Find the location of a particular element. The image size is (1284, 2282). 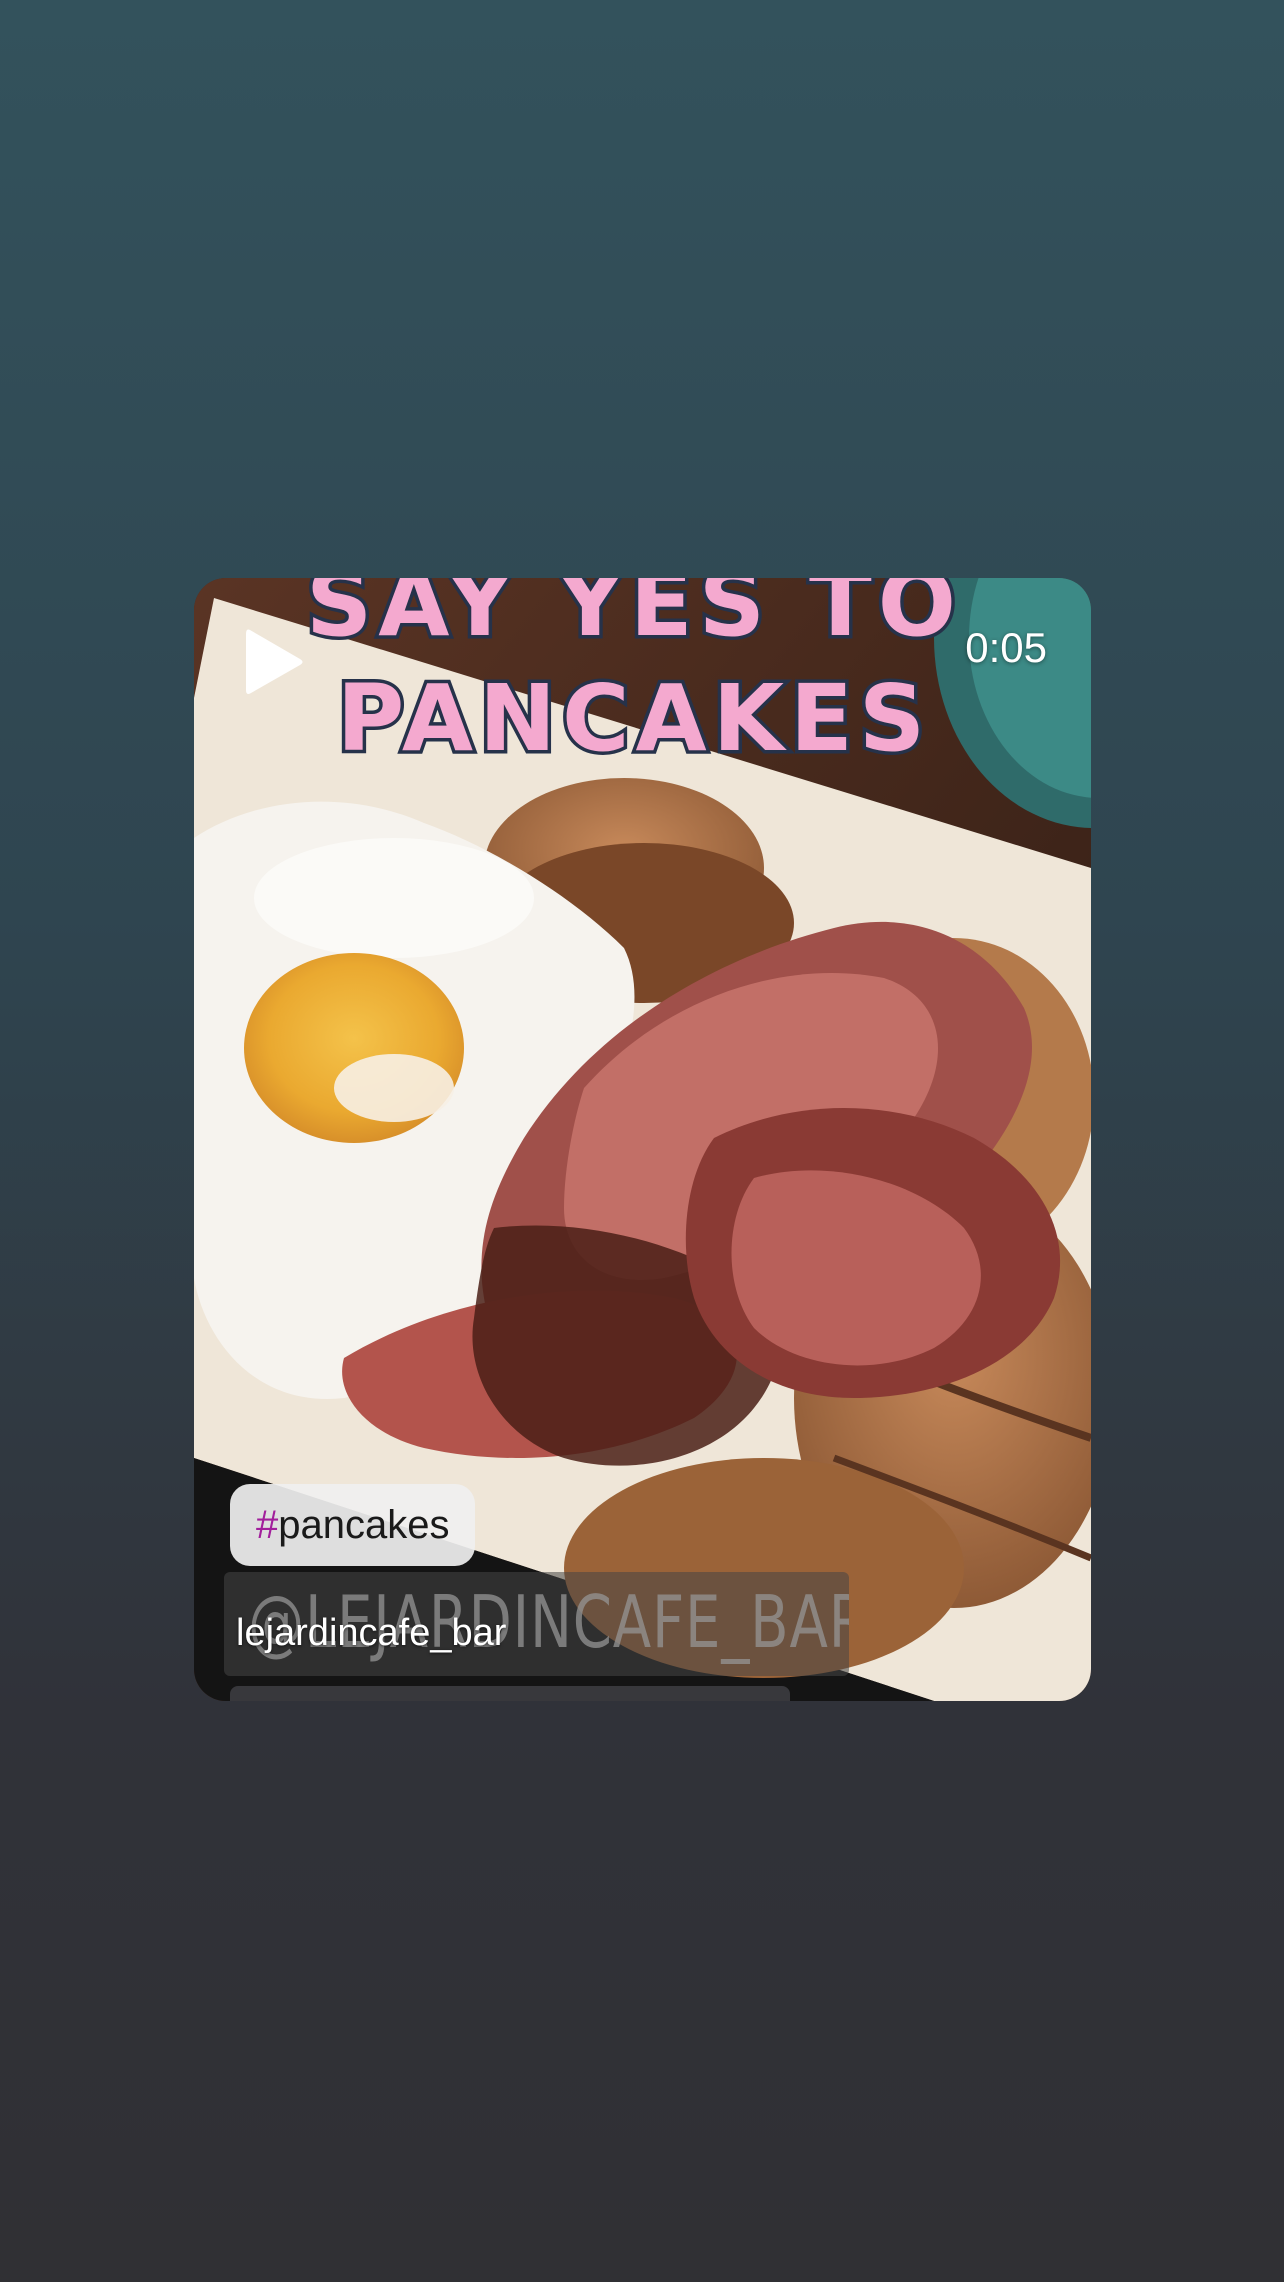

headline-sticker: SAY YES TO PANCAKES is located at coordinates (632, 677).